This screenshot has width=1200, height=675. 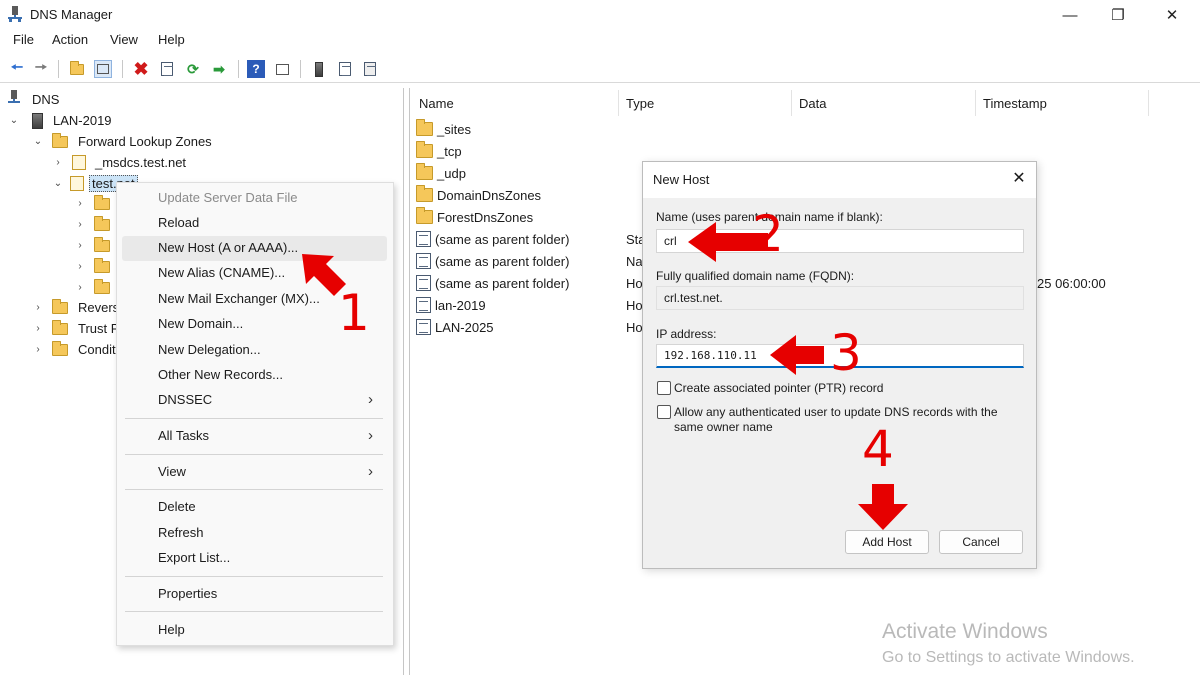 I want to click on tree-item-trust-points: › Trust P, so click(x=75, y=328).